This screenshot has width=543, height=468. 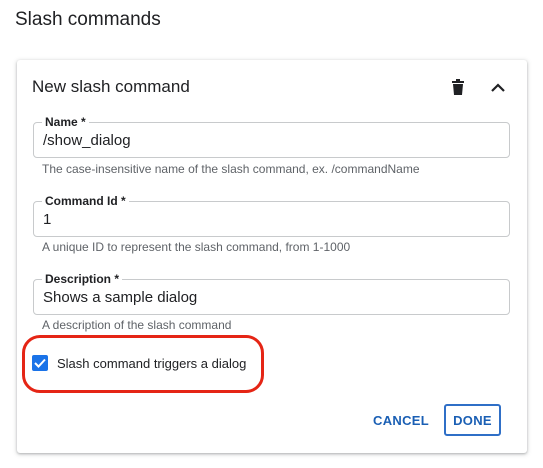 I want to click on checkmark-icon, so click(x=40, y=363).